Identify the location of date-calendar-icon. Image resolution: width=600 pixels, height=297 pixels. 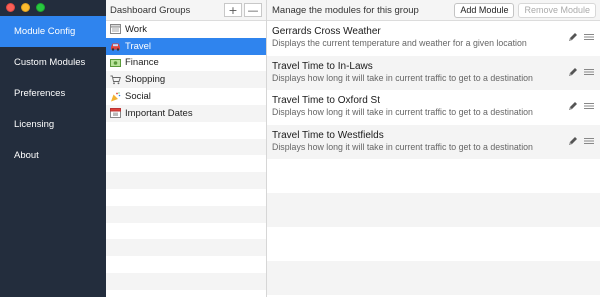
(115, 113).